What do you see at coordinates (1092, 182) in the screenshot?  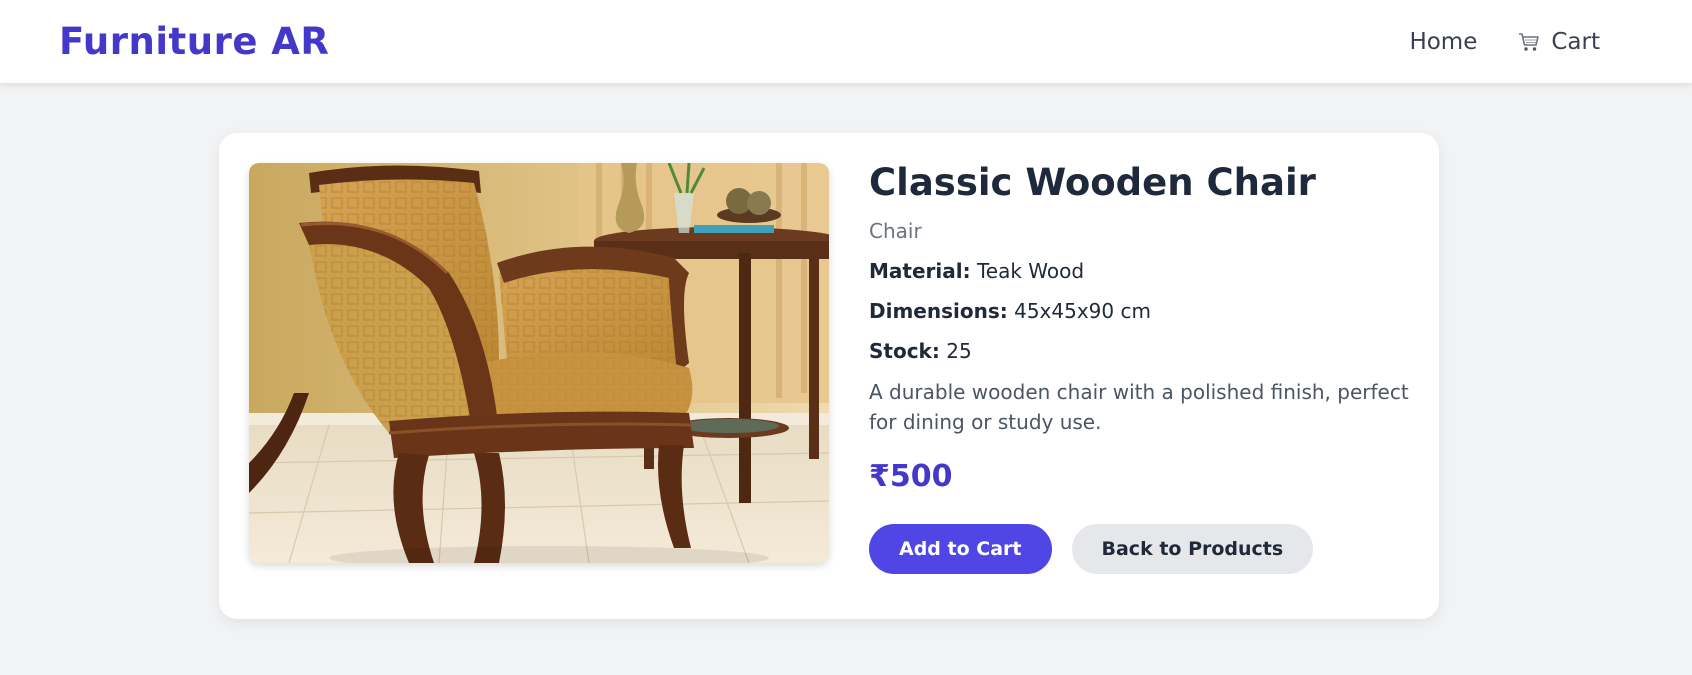 I see `product-title: Classic Wooden Chair` at bounding box center [1092, 182].